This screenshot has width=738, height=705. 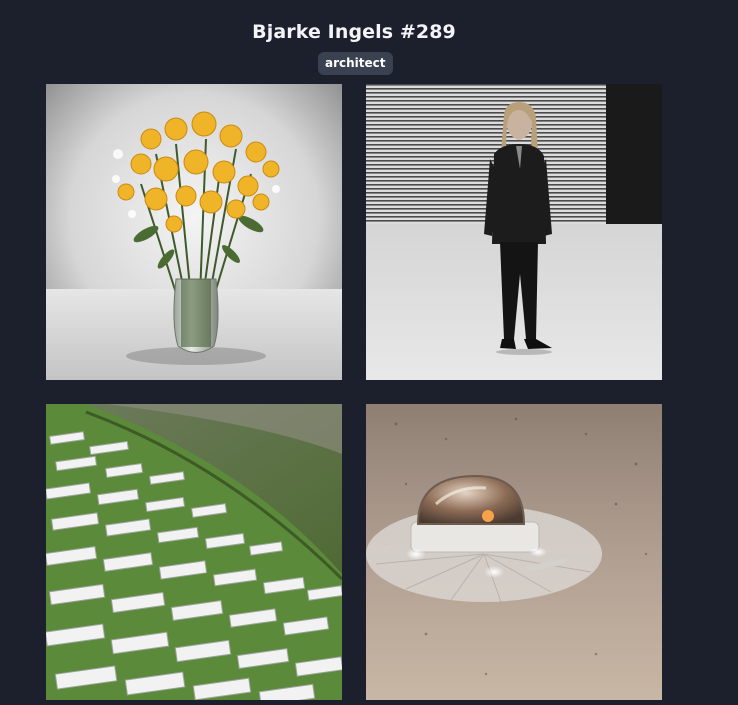 I want to click on page-title: Bjarke Ingels #289, so click(x=354, y=32).